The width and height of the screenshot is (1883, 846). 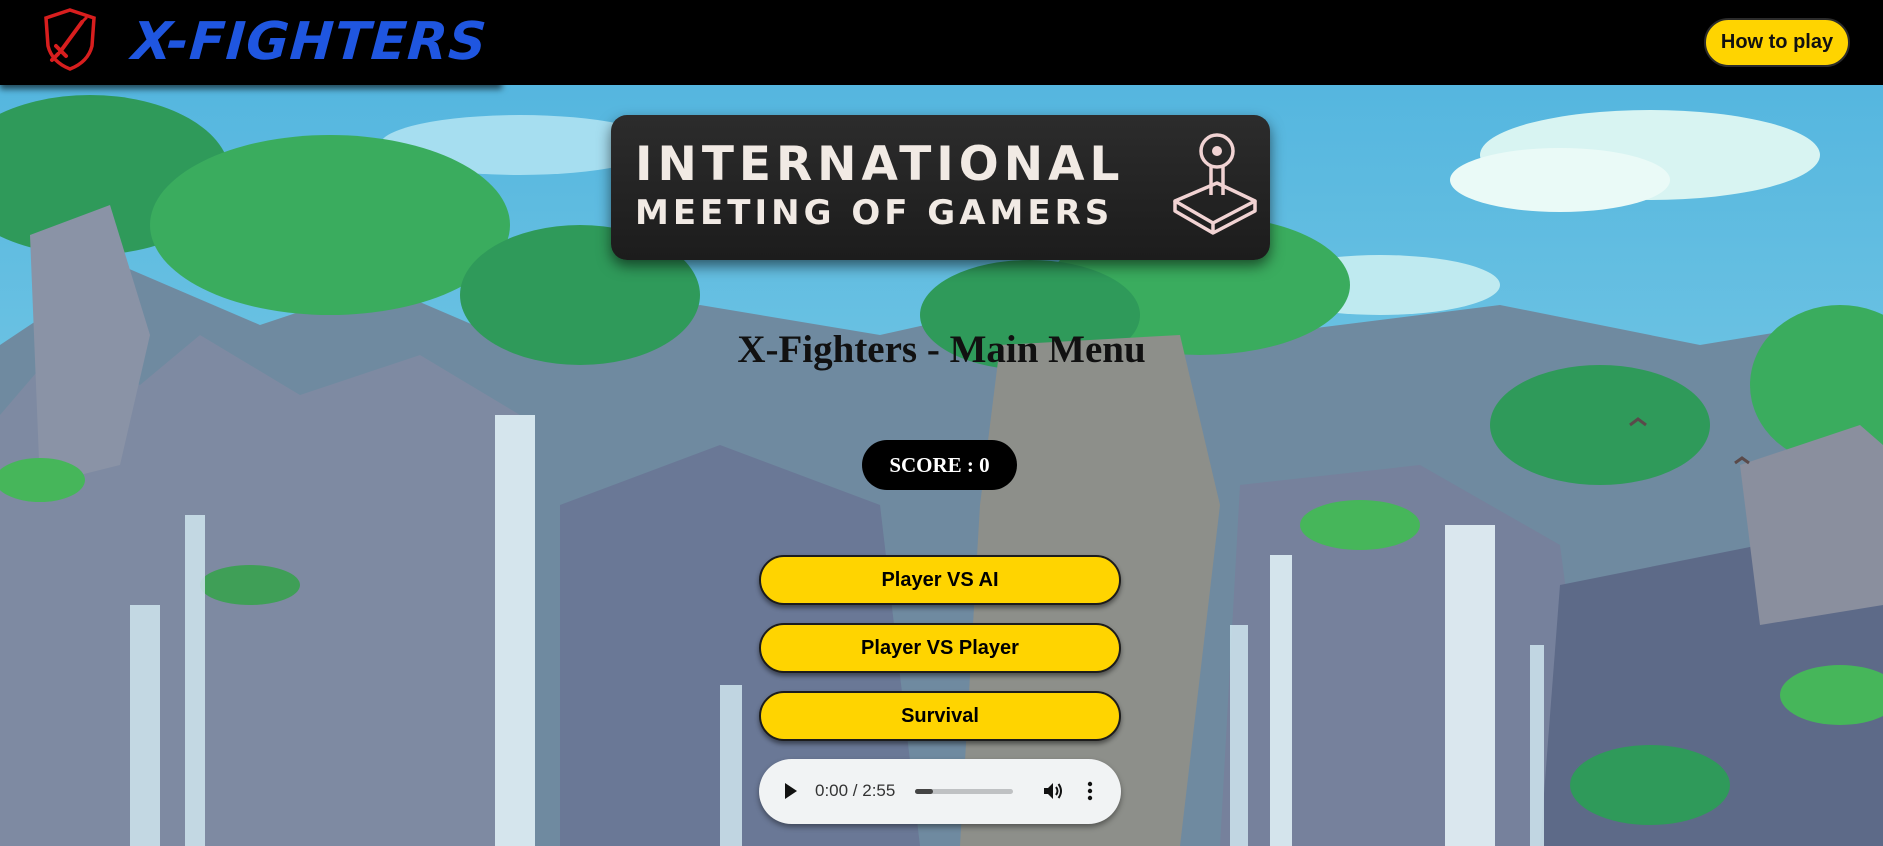 What do you see at coordinates (940, 580) in the screenshot?
I see `player-vs-ai-button: Player VS AI` at bounding box center [940, 580].